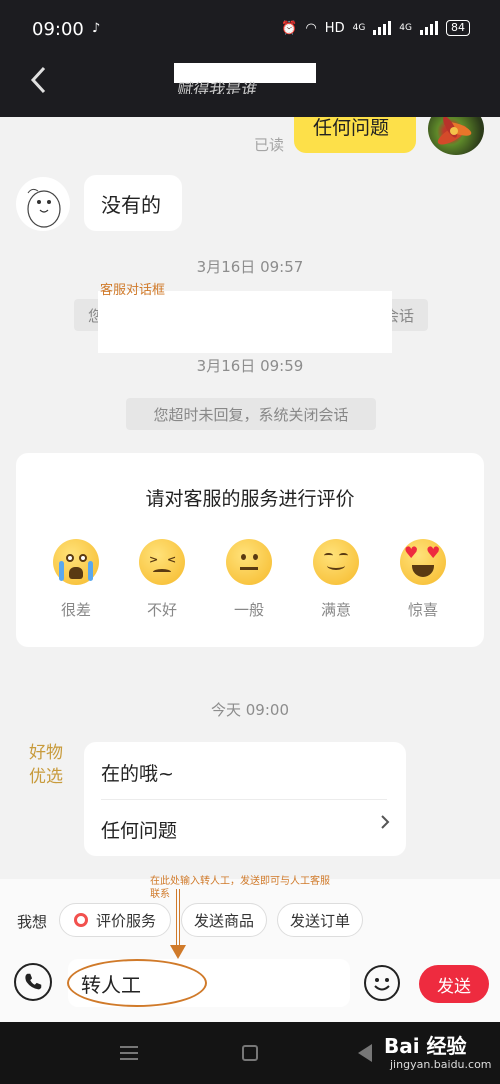  What do you see at coordinates (405, 28) in the screenshot?
I see `signal-label-2: 4G` at bounding box center [405, 28].